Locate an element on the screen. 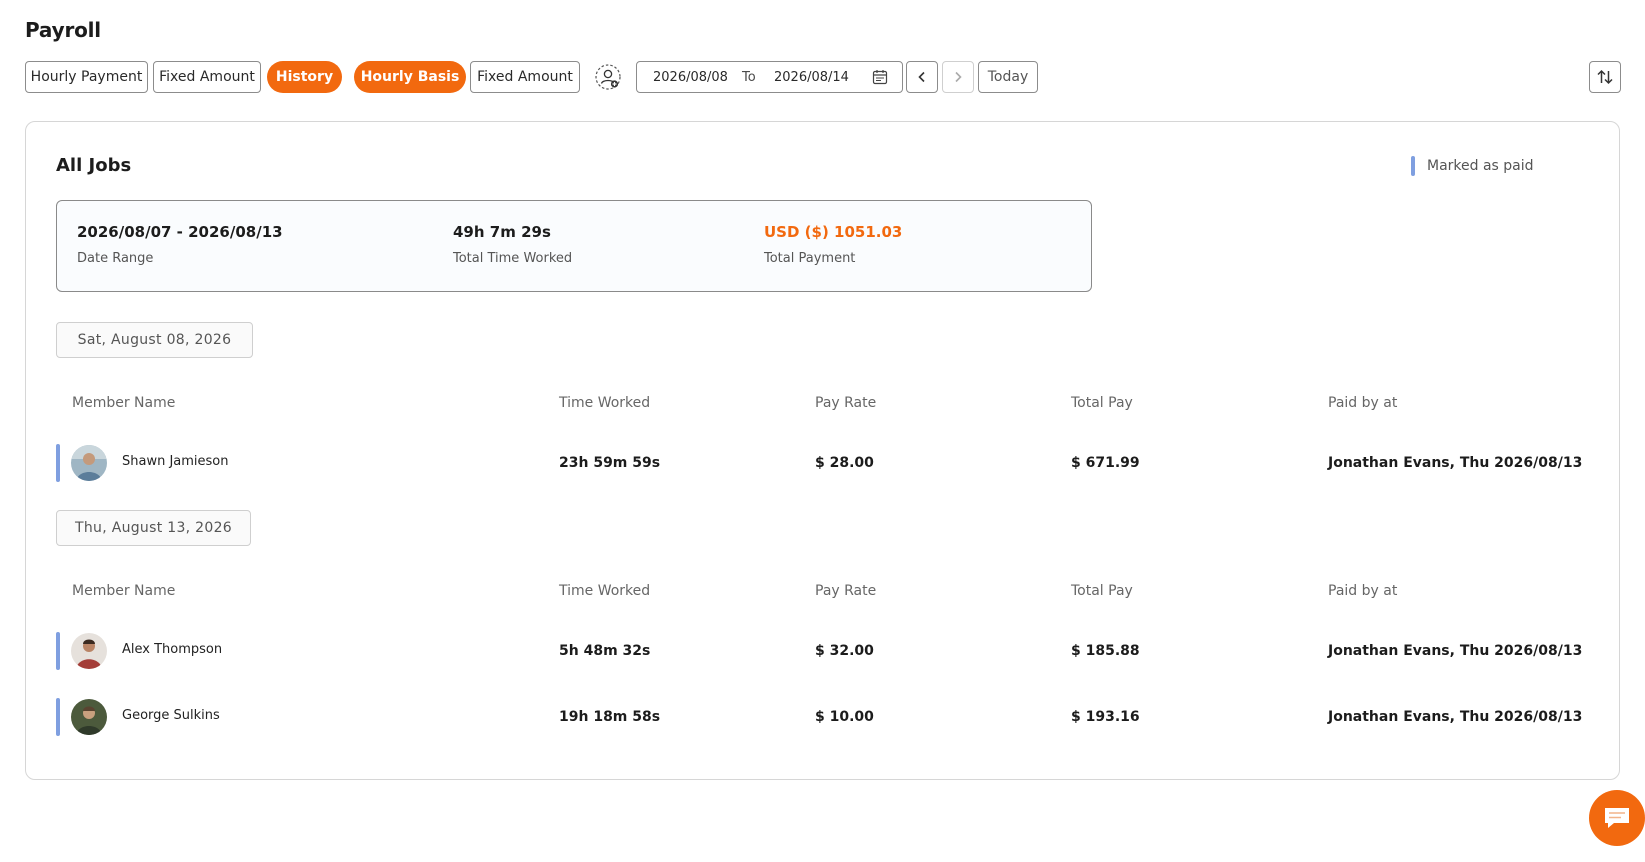  chat-button is located at coordinates (1617, 818).